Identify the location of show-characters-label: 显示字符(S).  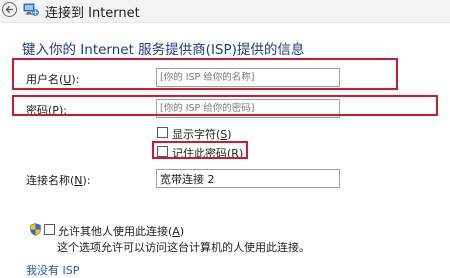
(202, 134).